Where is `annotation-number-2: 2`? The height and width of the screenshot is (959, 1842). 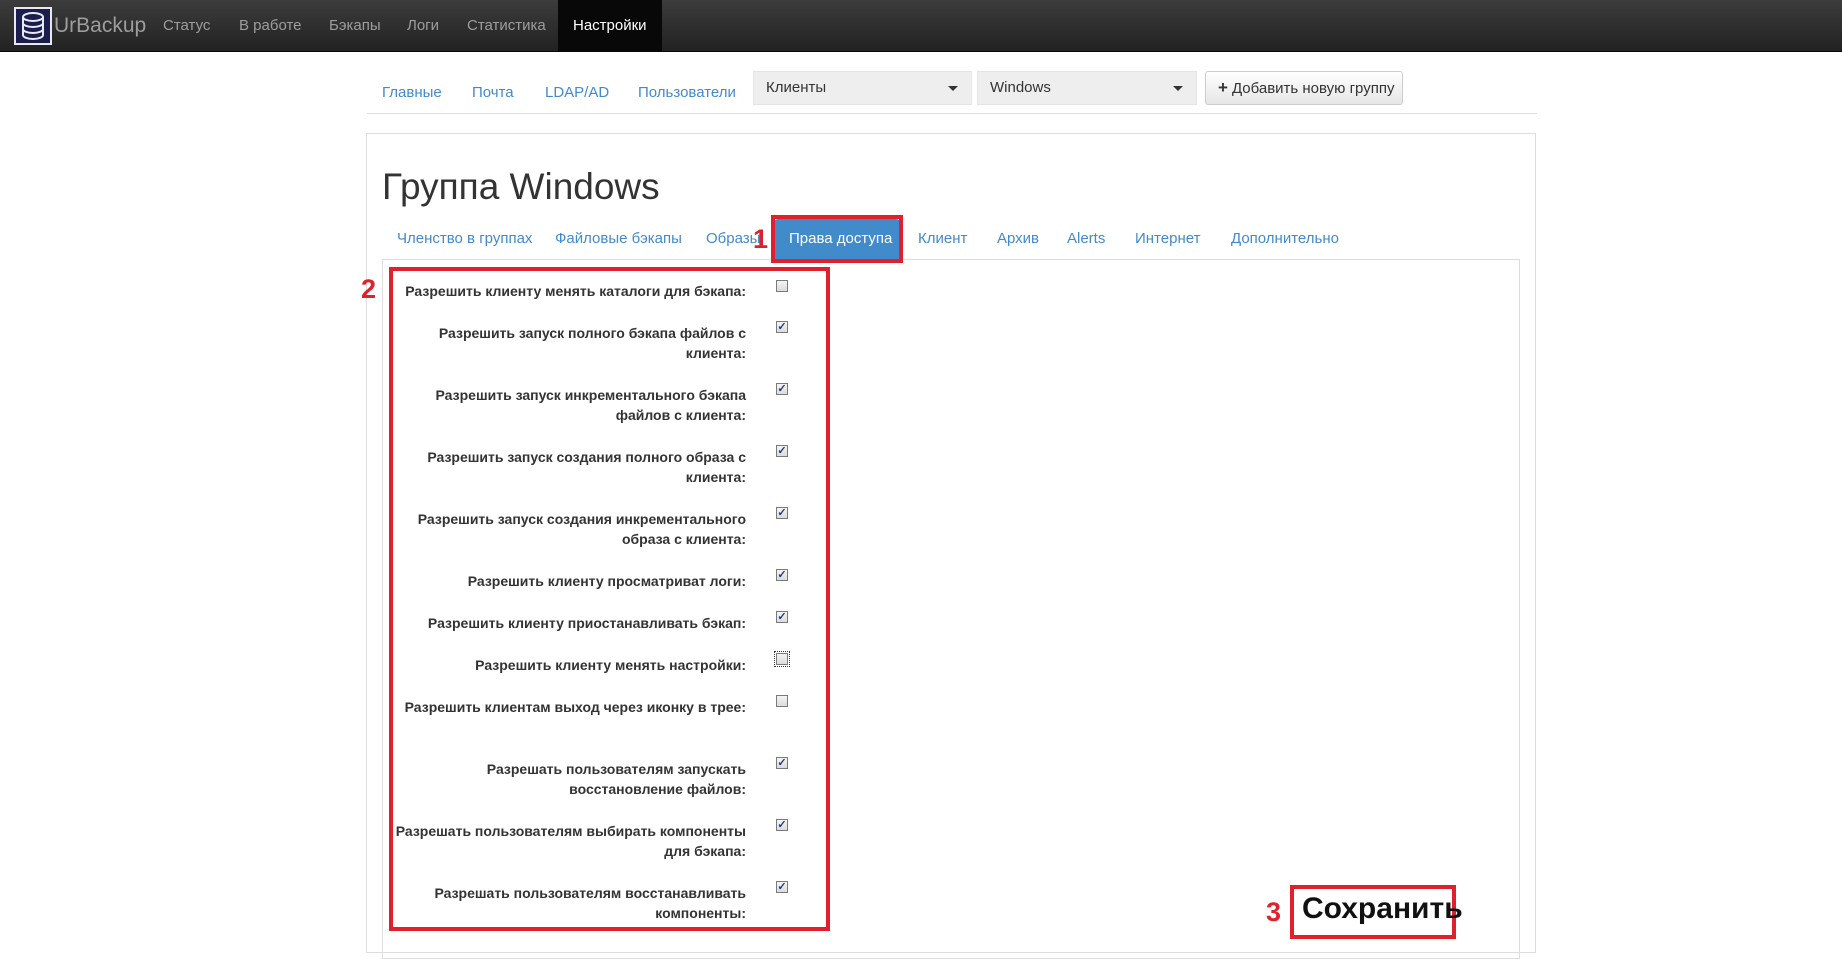 annotation-number-2: 2 is located at coordinates (369, 289).